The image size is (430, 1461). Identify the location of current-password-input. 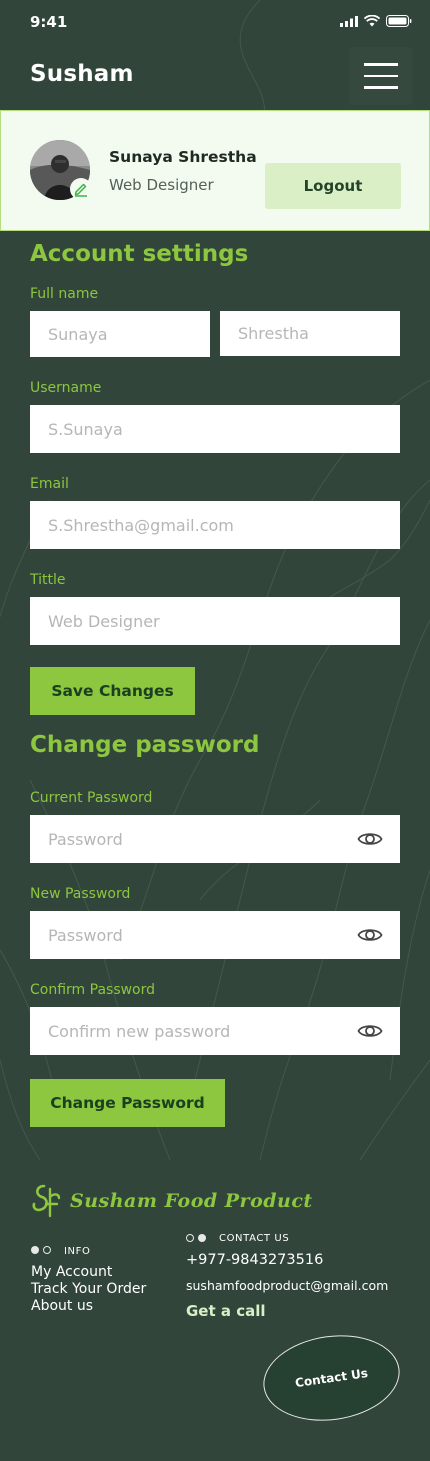
(215, 839).